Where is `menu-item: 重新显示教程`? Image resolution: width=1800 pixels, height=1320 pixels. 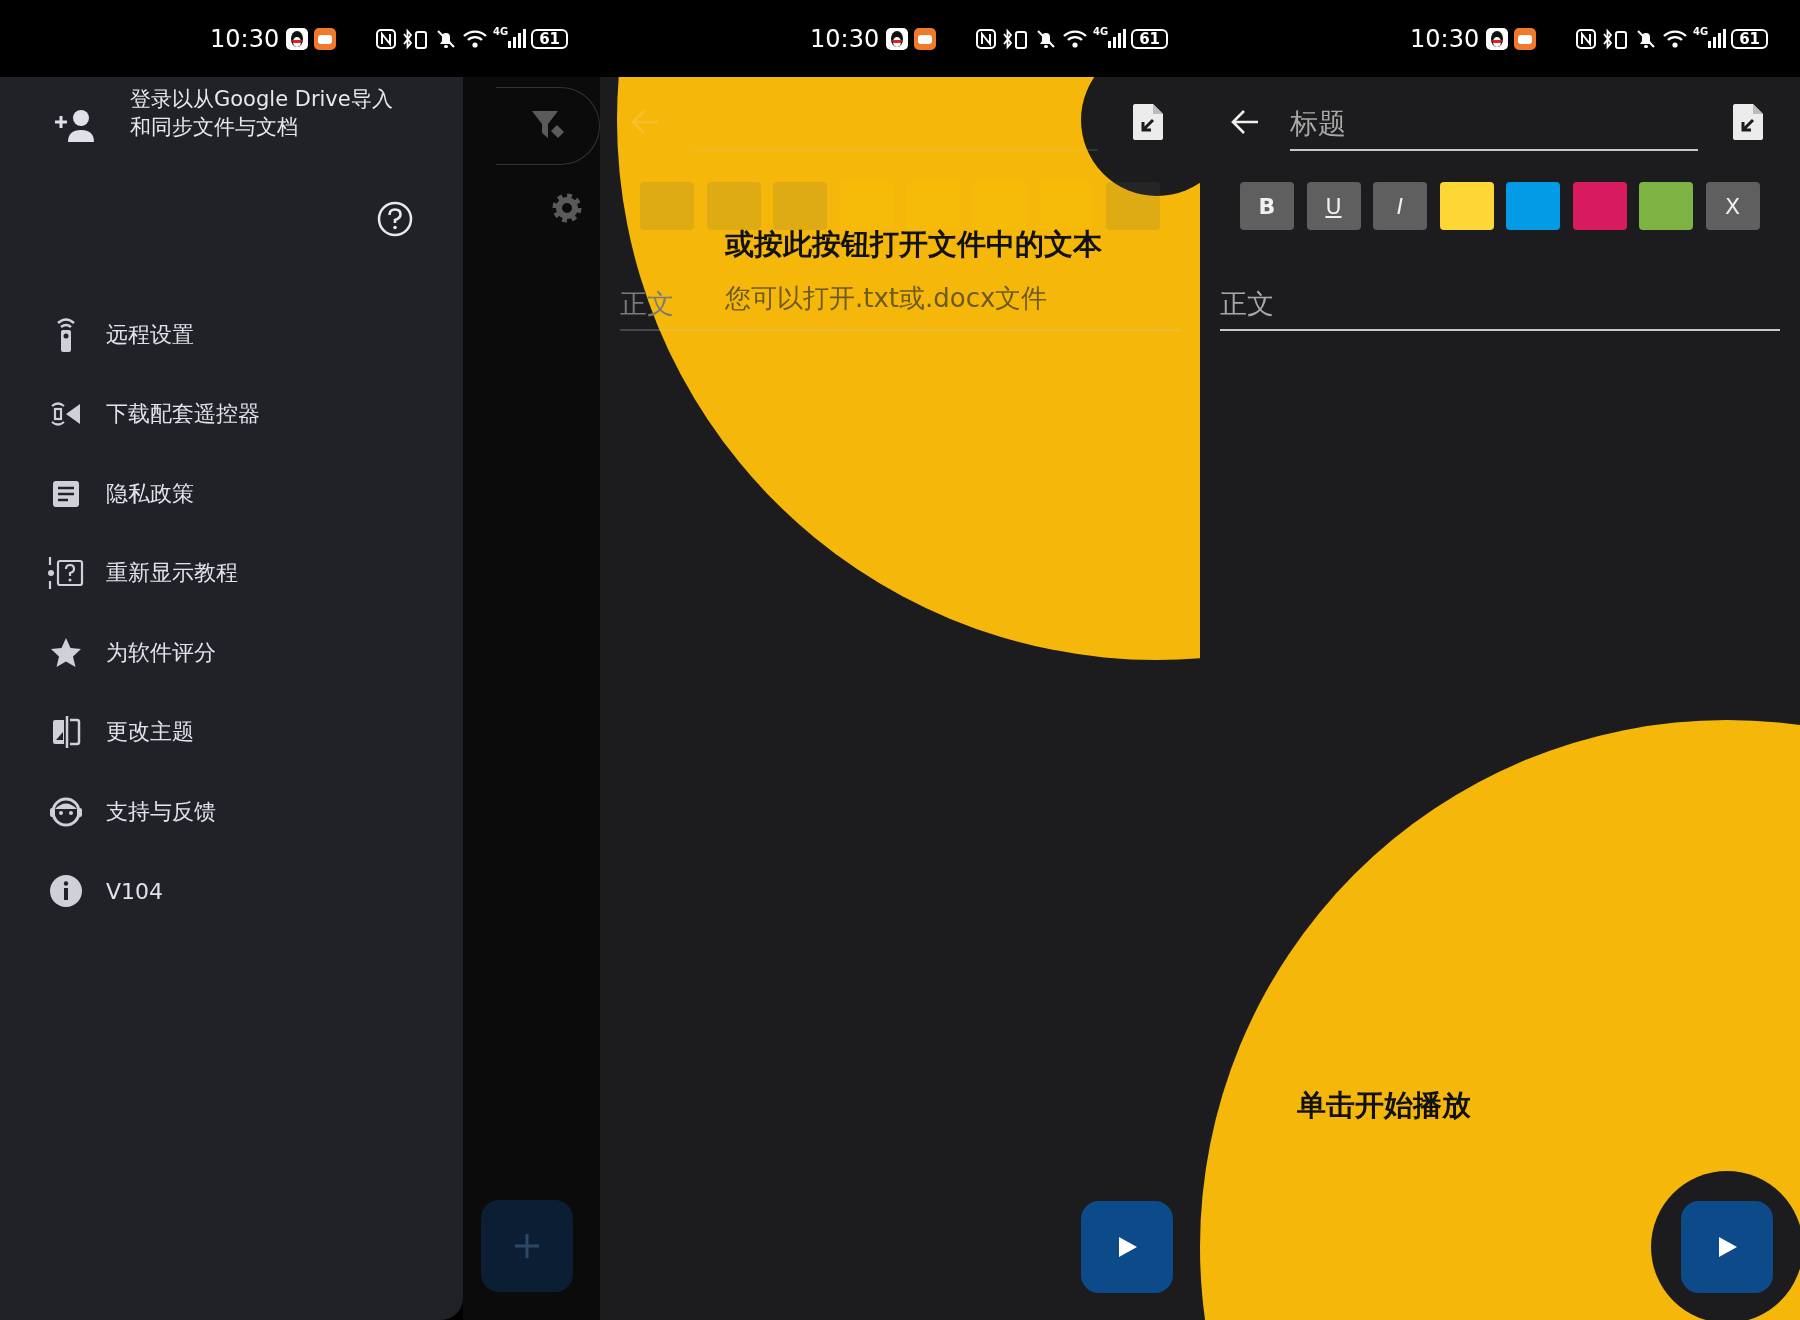 menu-item: 重新显示教程 is located at coordinates (231, 573).